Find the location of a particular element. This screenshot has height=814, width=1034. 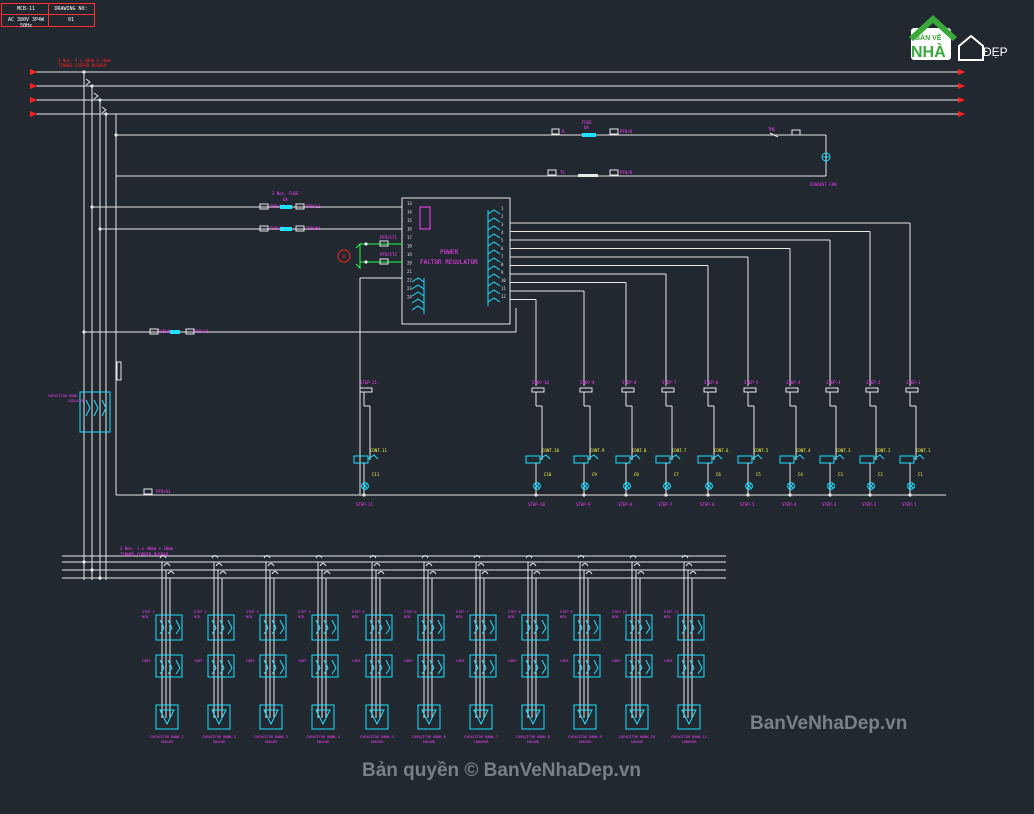

watermark-url: BanVeNhaDep.vn is located at coordinates (829, 723).